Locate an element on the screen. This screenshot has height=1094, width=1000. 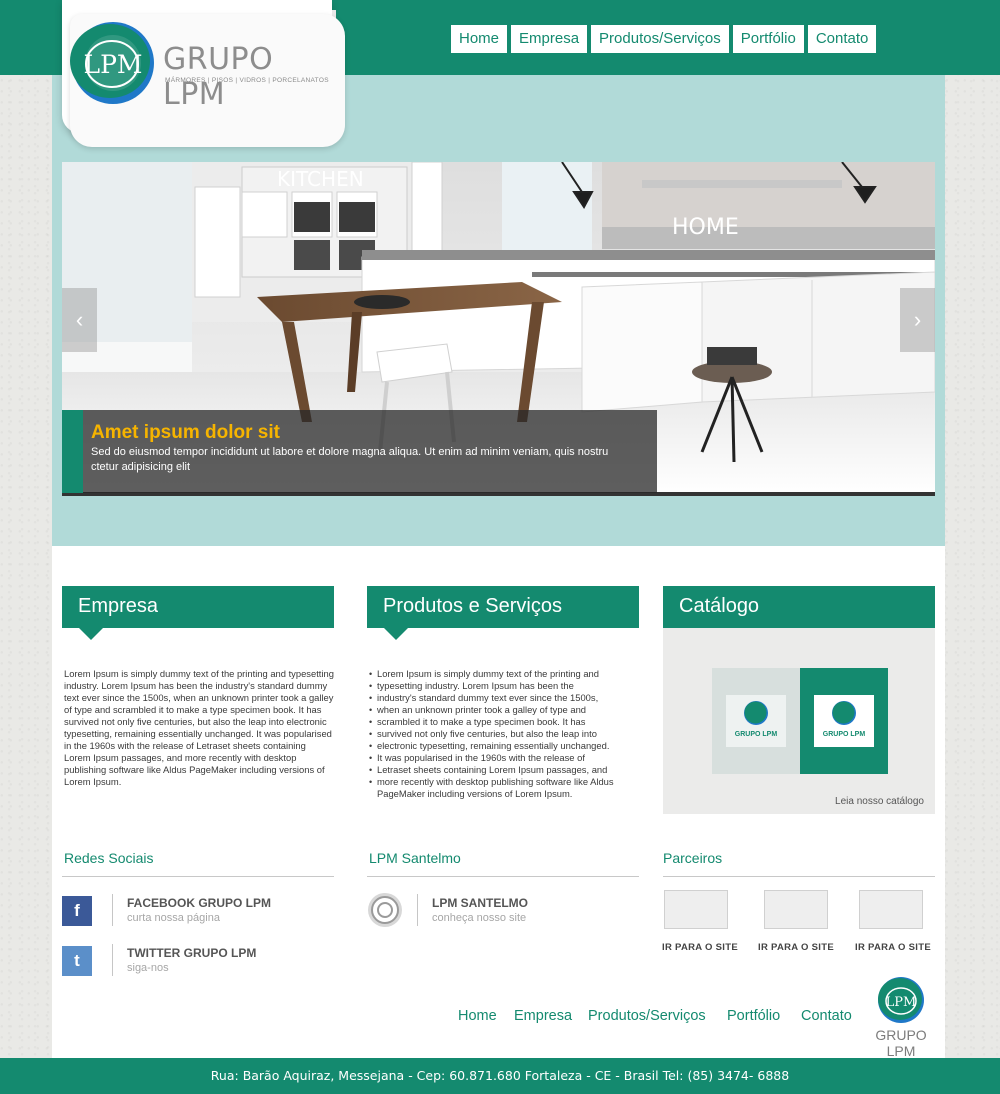
twitter-subtitle: siga-nos is located at coordinates (148, 968).